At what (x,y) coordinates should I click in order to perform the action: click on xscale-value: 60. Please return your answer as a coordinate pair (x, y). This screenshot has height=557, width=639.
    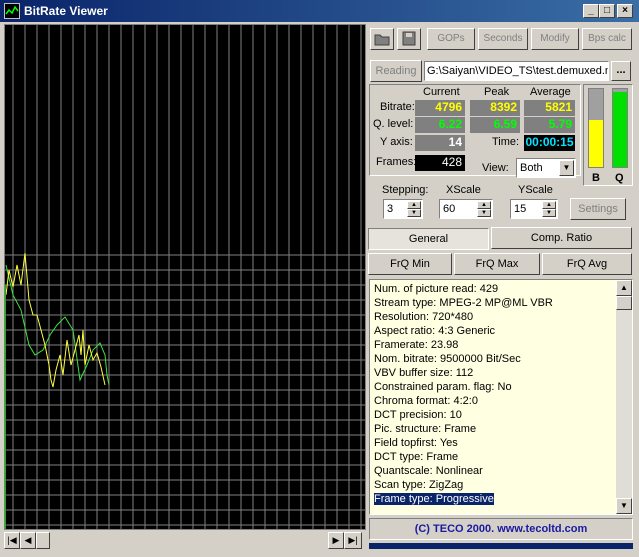
    Looking at the image, I should click on (449, 209).